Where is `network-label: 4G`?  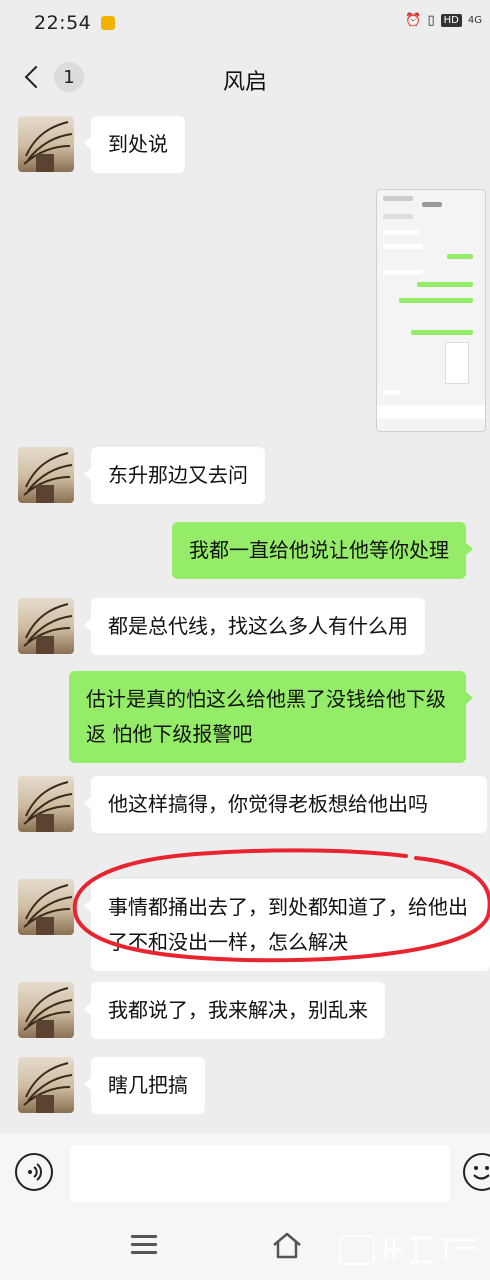 network-label: 4G is located at coordinates (474, 20).